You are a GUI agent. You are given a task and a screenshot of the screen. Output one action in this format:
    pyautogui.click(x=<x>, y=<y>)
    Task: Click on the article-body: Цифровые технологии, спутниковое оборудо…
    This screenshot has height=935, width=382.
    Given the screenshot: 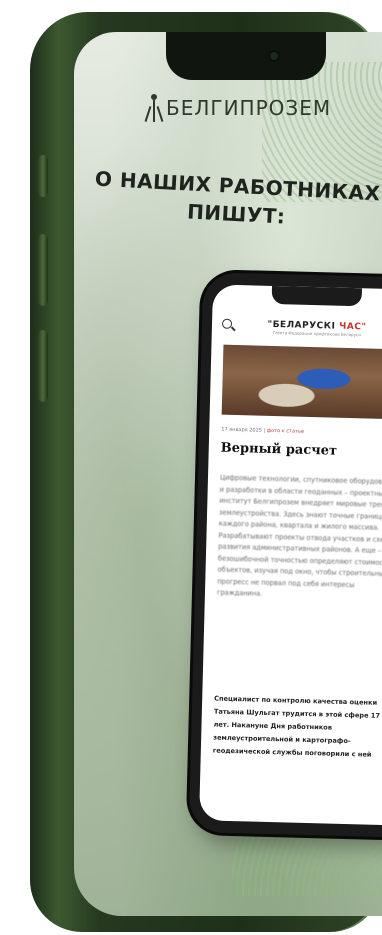 What is the action you would take?
    pyautogui.click(x=299, y=535)
    